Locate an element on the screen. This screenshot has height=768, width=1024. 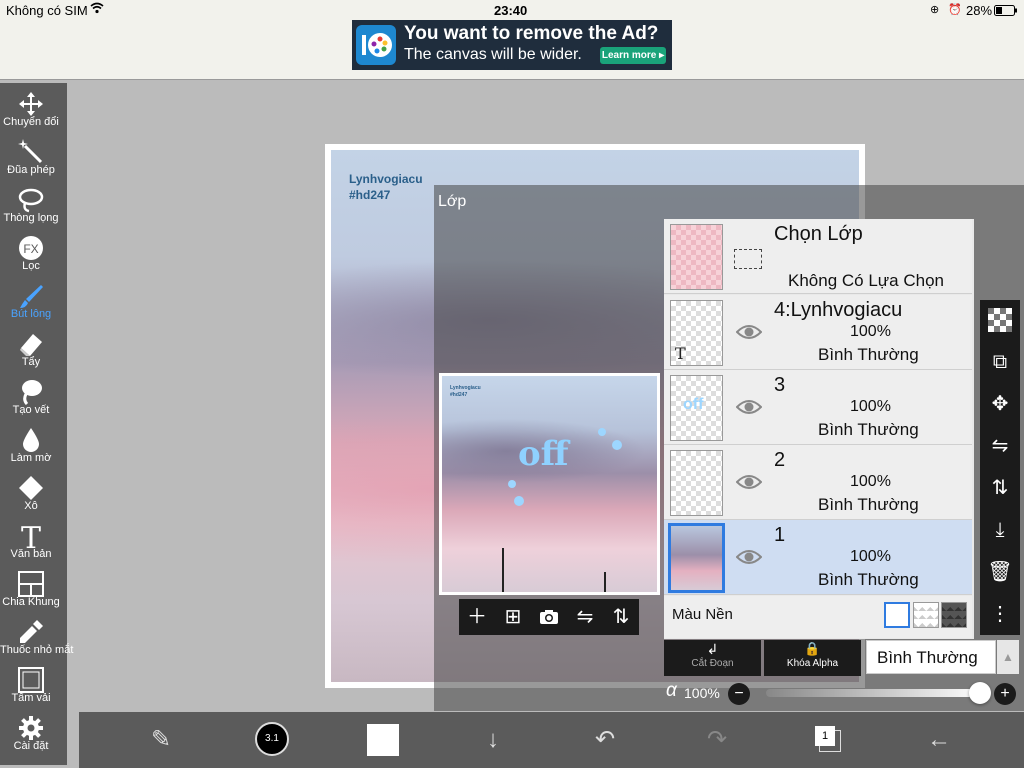
tool-fill: Xô is located at coordinates (31, 493).